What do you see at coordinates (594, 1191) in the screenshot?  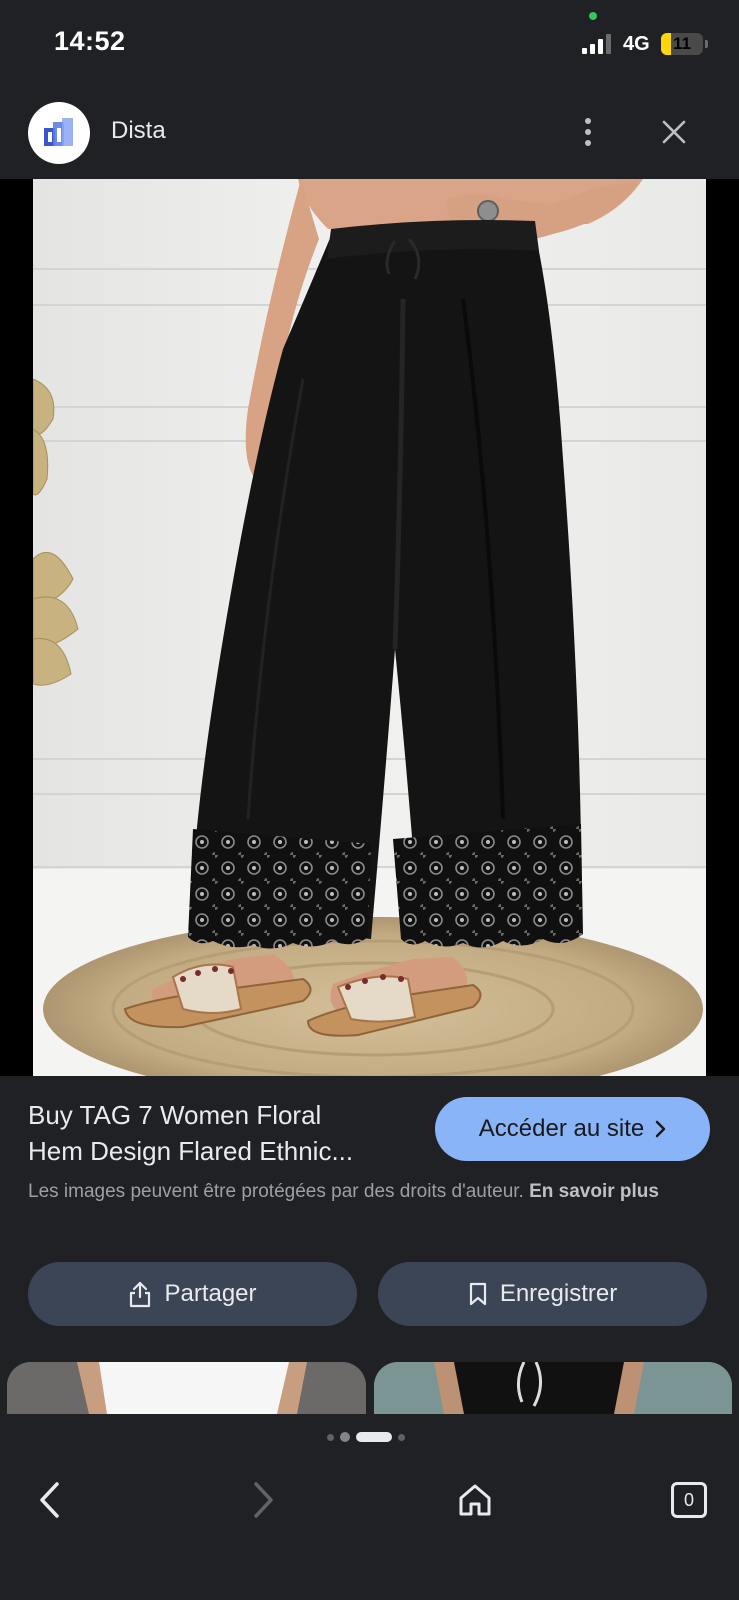 I see `learn-more-link: En savoir plus` at bounding box center [594, 1191].